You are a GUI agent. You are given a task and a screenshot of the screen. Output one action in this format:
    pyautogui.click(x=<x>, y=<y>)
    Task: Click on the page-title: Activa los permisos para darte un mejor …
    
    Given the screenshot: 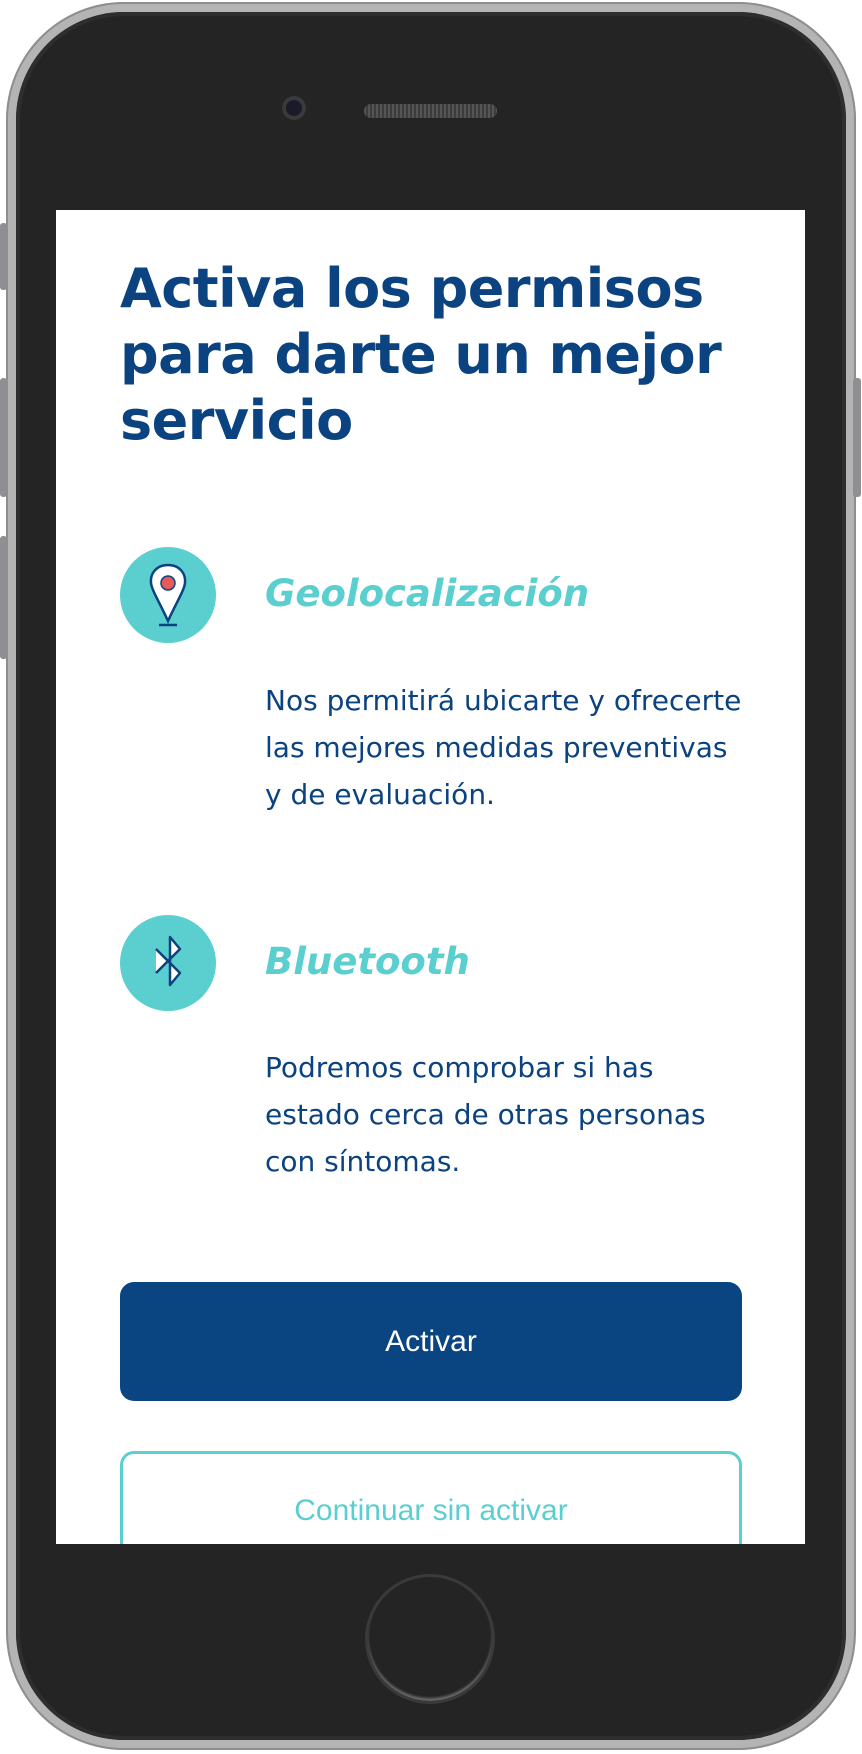 What is the action you would take?
    pyautogui.click(x=421, y=354)
    